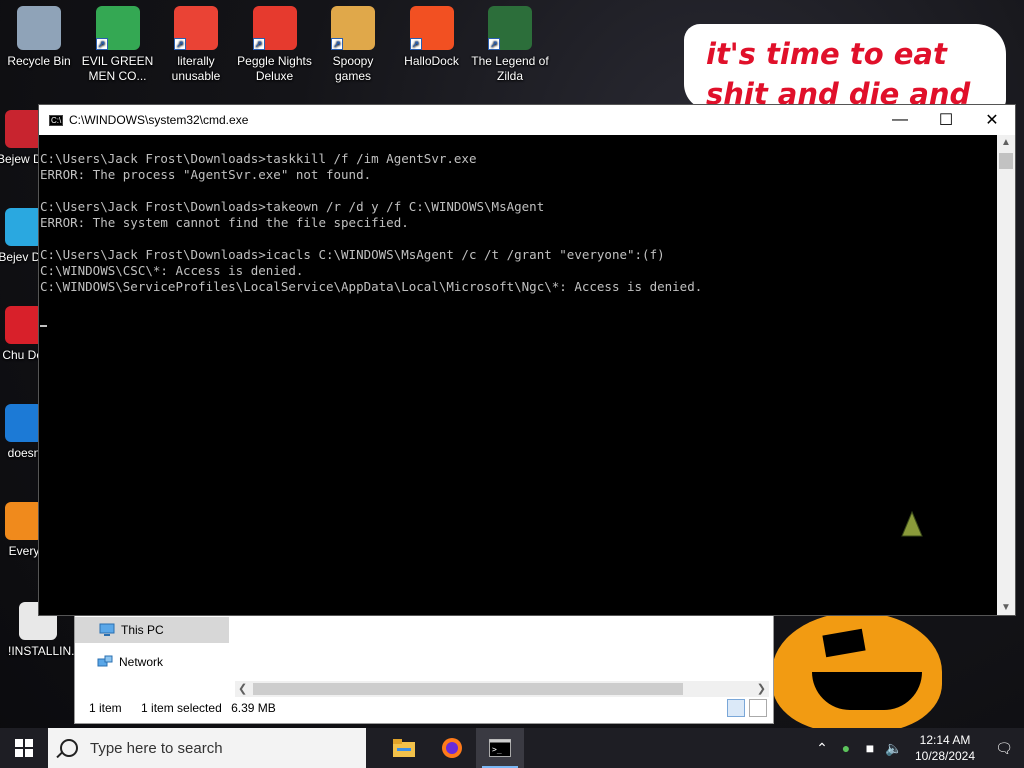 The image size is (1024, 768). What do you see at coordinates (761, 688) in the screenshot?
I see `scroll-right-icon: ❯` at bounding box center [761, 688].